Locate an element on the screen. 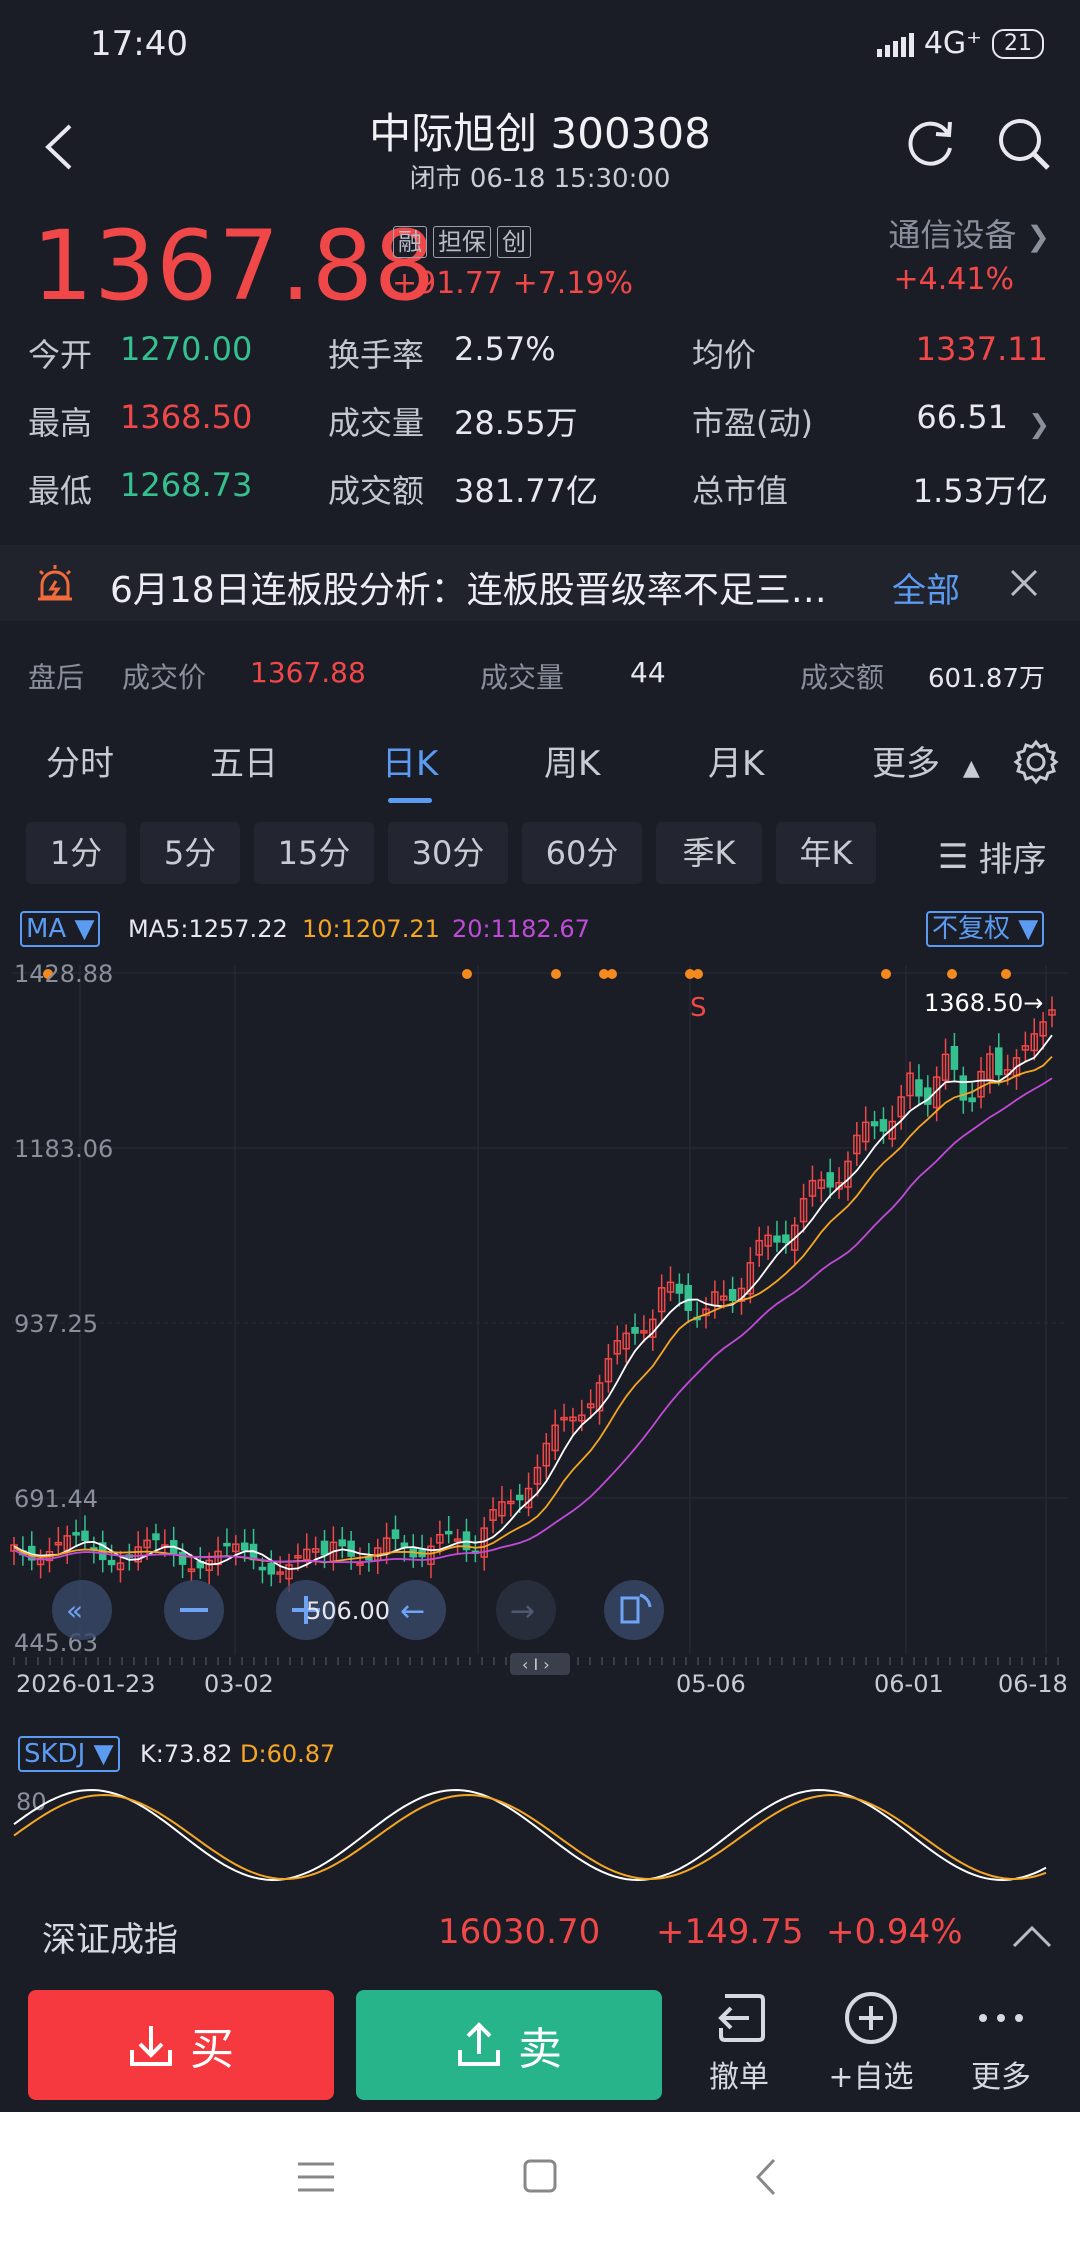 The width and height of the screenshot is (1080, 2244). cancel-order-button: 撤单 is located at coordinates (739, 2042).